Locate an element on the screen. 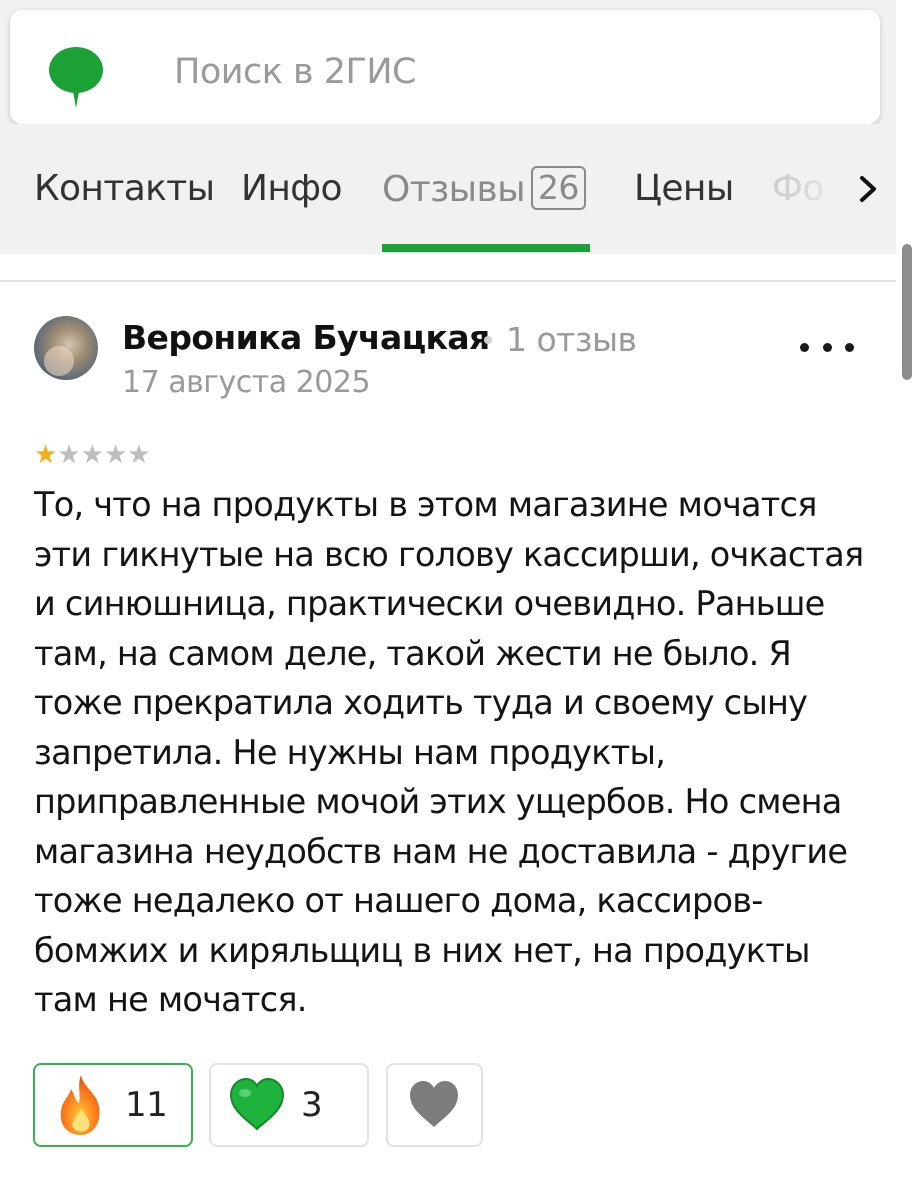 The height and width of the screenshot is (1179, 912). tab-reviews-label: Отзывы is located at coordinates (454, 189).